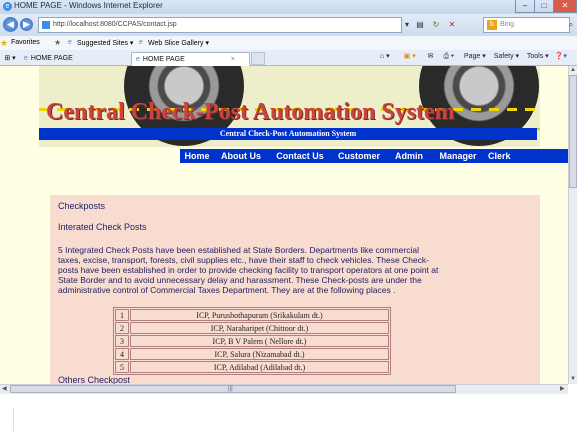  I want to click on refresh-icon: ↻, so click(436, 24).